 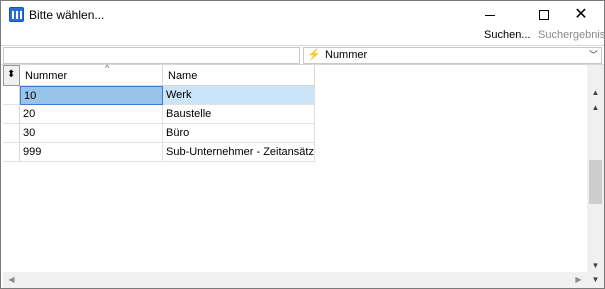 What do you see at coordinates (11, 280) in the screenshot?
I see `scroll-left-icon: ◀` at bounding box center [11, 280].